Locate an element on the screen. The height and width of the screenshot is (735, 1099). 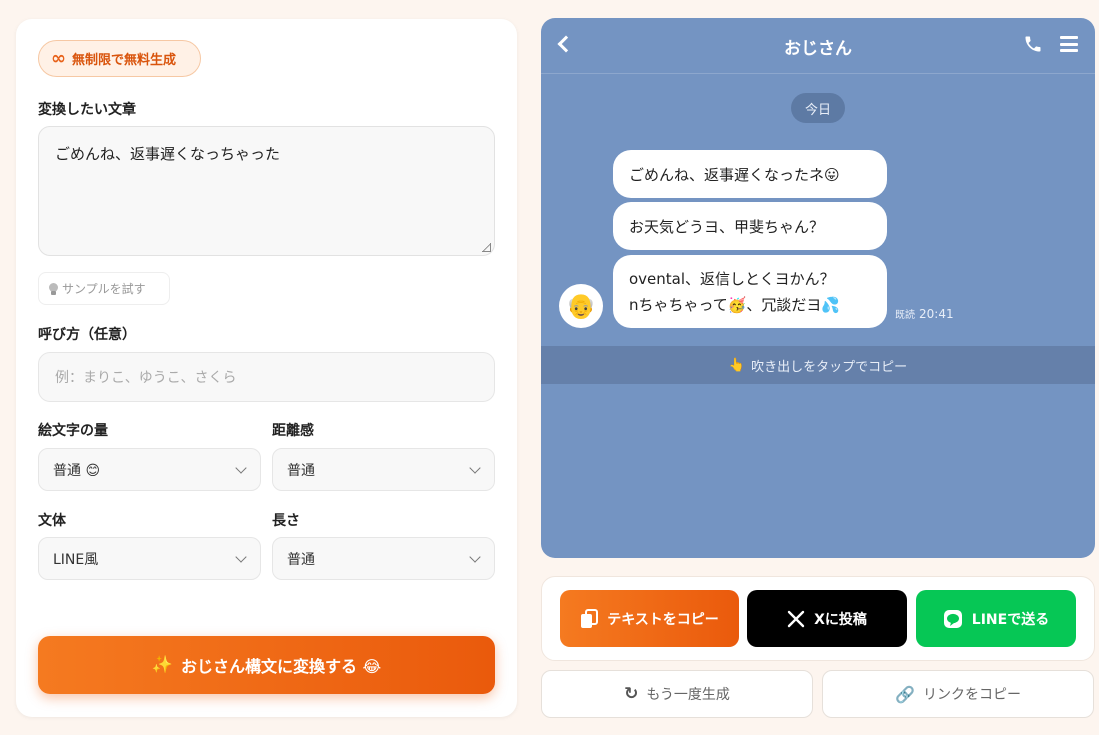
x-logo-icon is located at coordinates (796, 618).